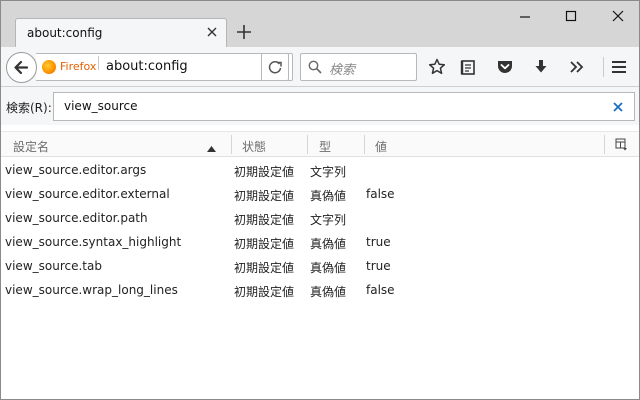  Describe the element at coordinates (525, 17) in the screenshot. I see `minimize-icon` at that location.